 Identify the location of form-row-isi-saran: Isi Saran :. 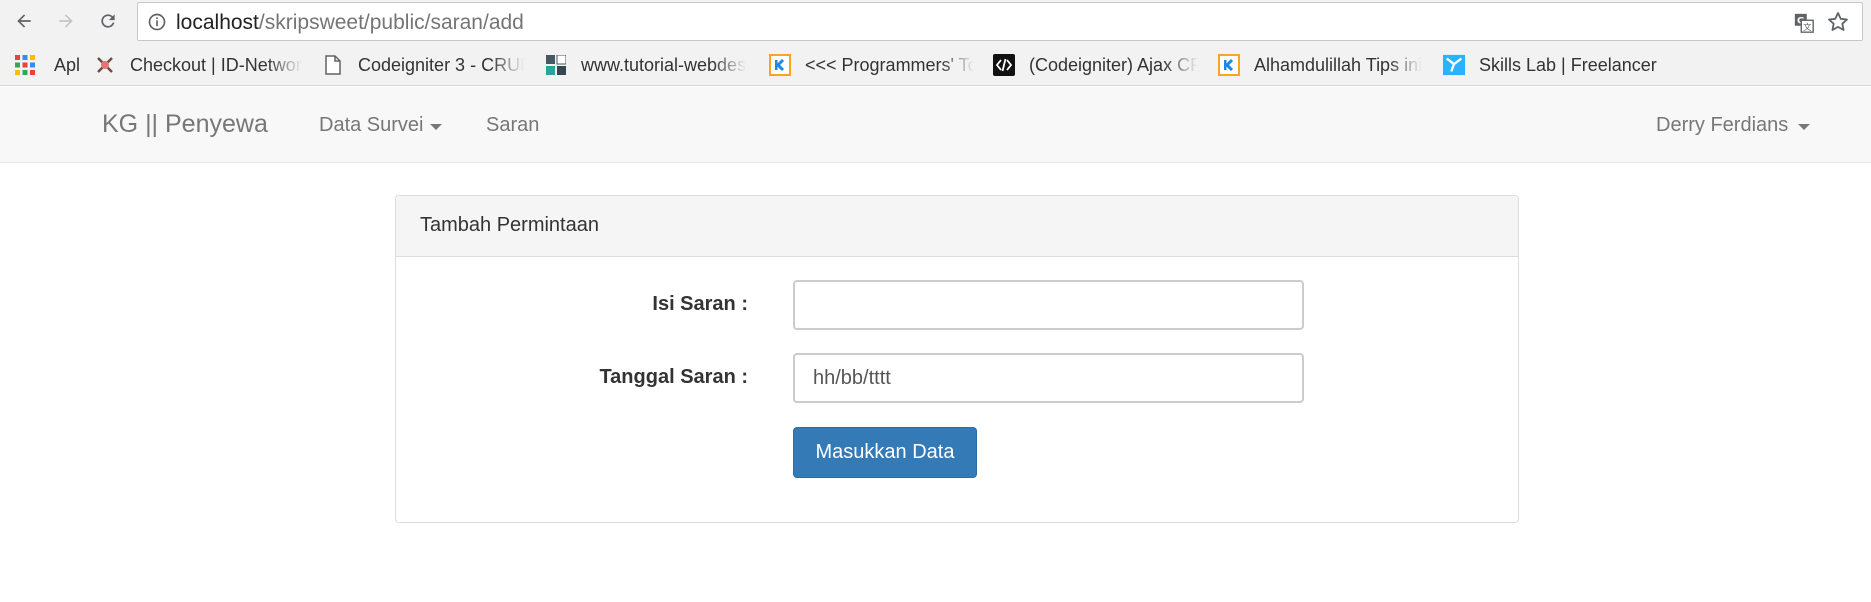
(957, 305).